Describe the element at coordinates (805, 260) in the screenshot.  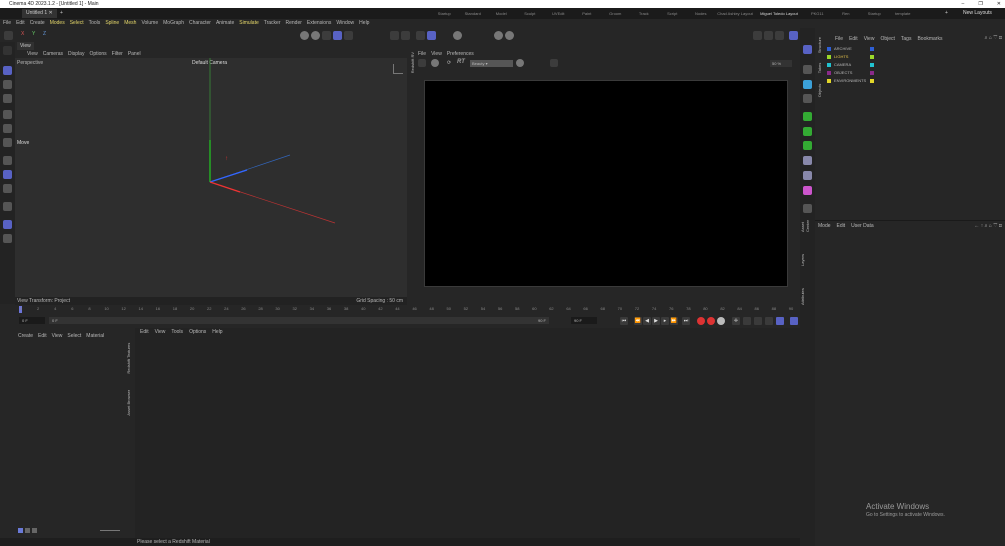
I see `tab-layers: Layers` at that location.